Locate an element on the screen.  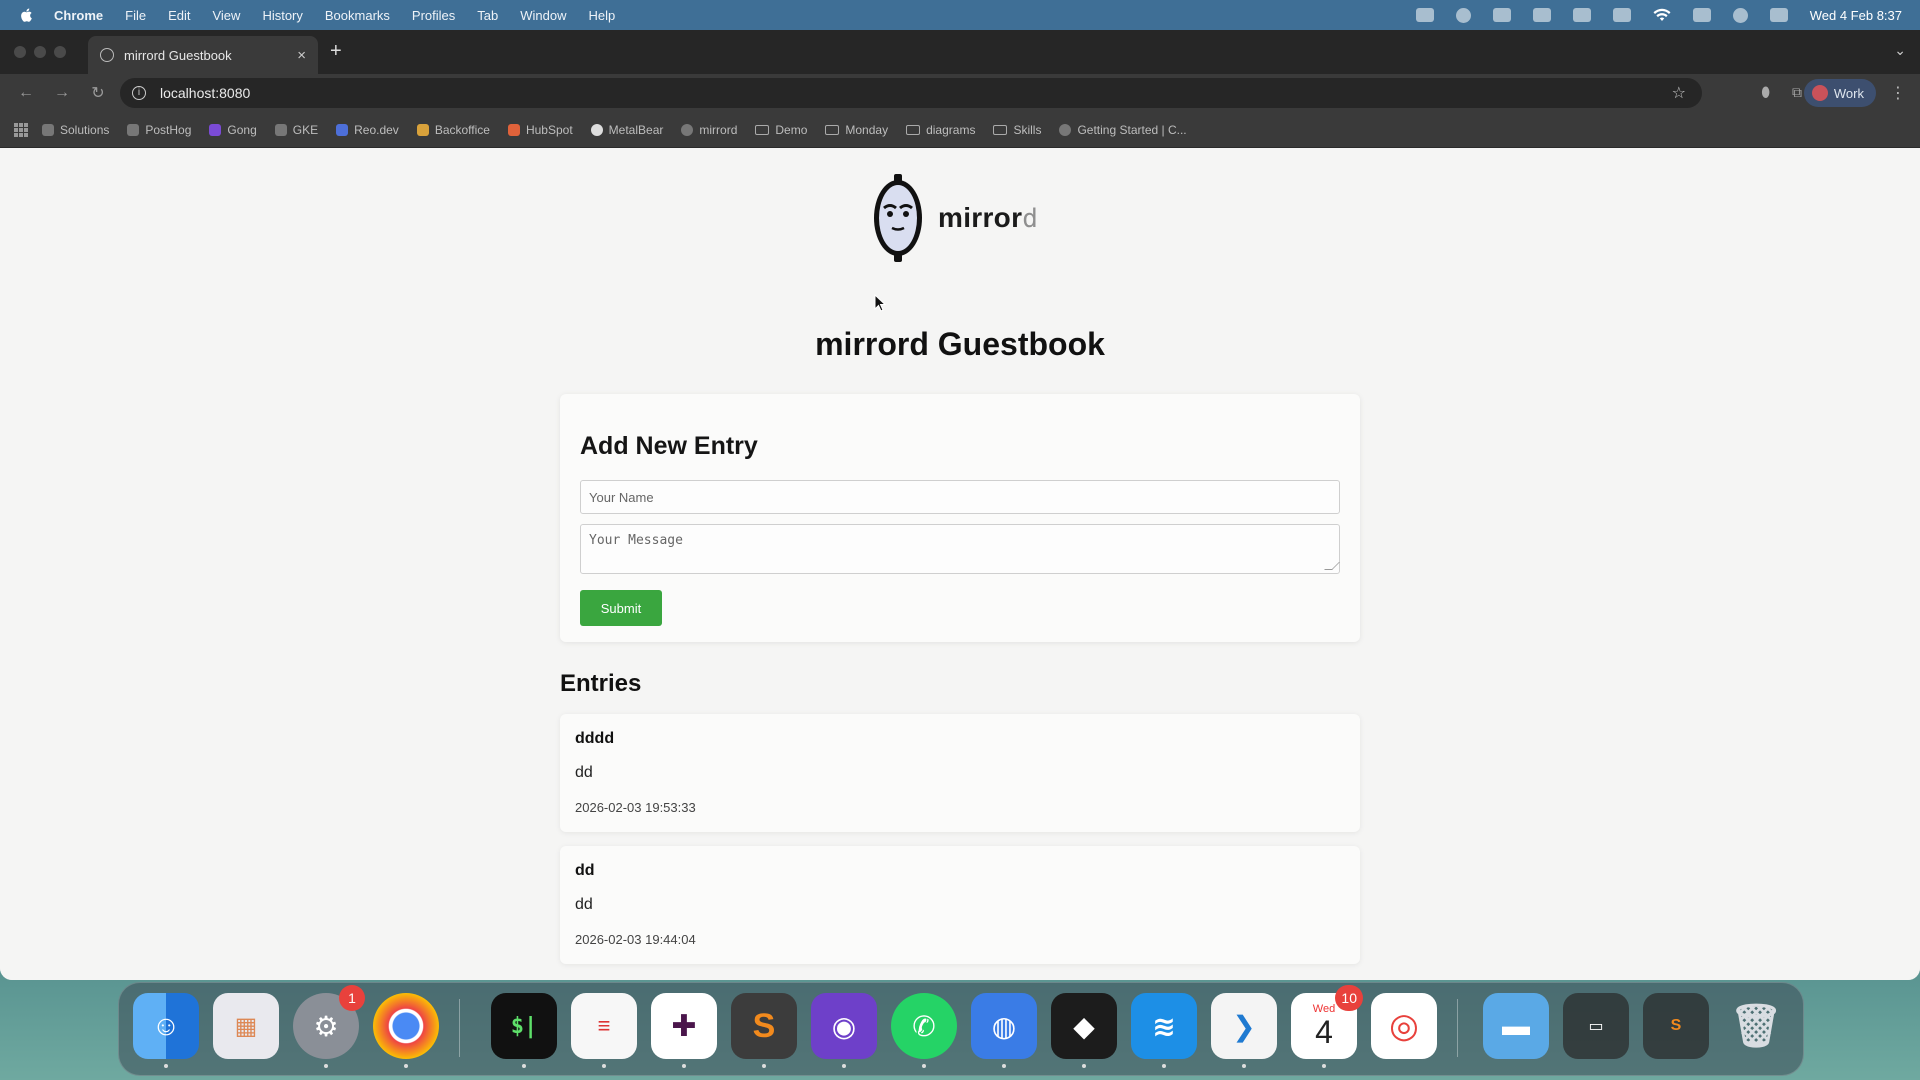
menu-file: File is located at coordinates (135, 15).